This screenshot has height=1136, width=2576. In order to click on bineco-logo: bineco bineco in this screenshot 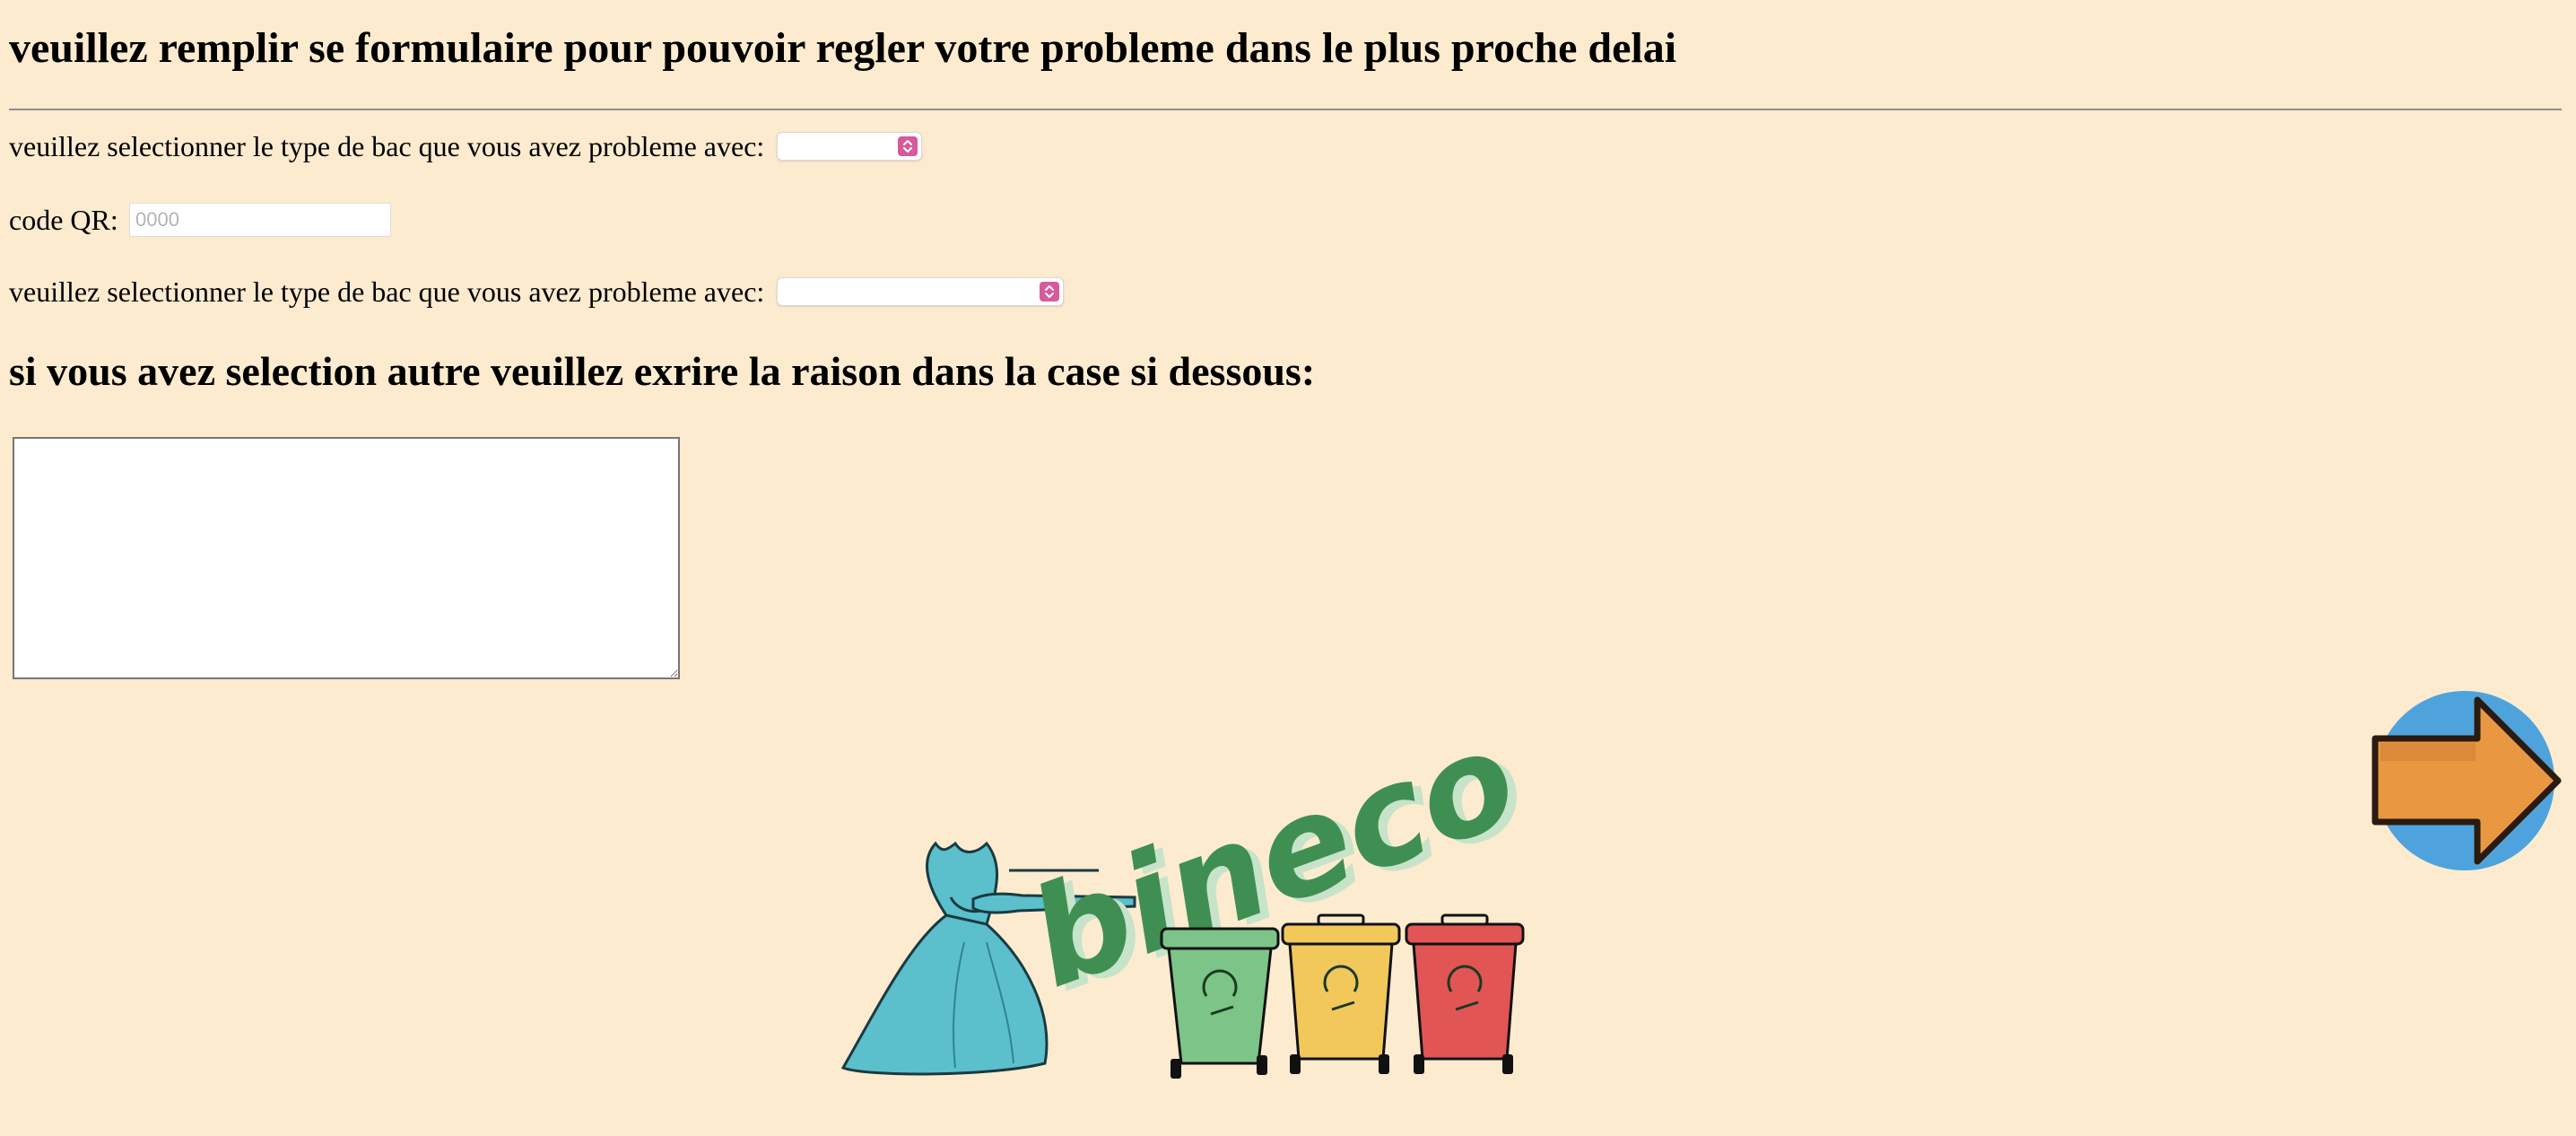, I will do `click(1192, 894)`.